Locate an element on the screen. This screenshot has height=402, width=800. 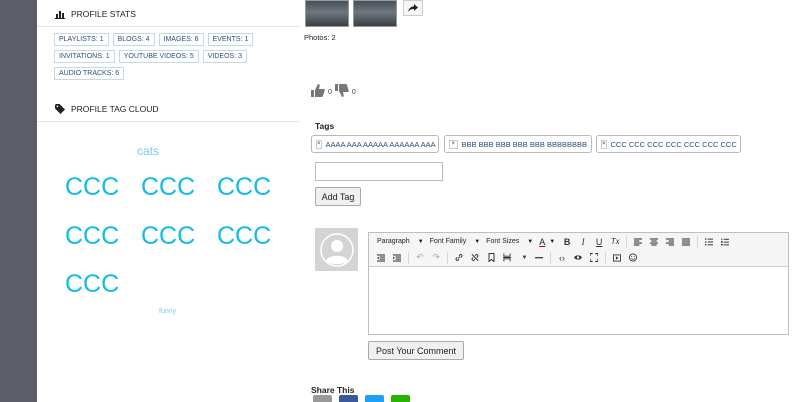
stat-youtube-videos: YOUTUBE VIDEOS: 5 is located at coordinates (158, 56).